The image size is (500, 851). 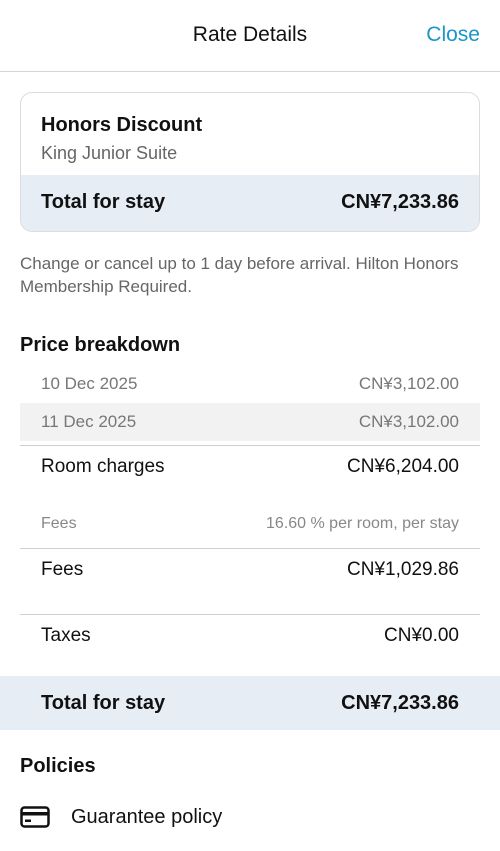 I want to click on taxes-row: Taxes CN¥0.00, so click(x=250, y=637).